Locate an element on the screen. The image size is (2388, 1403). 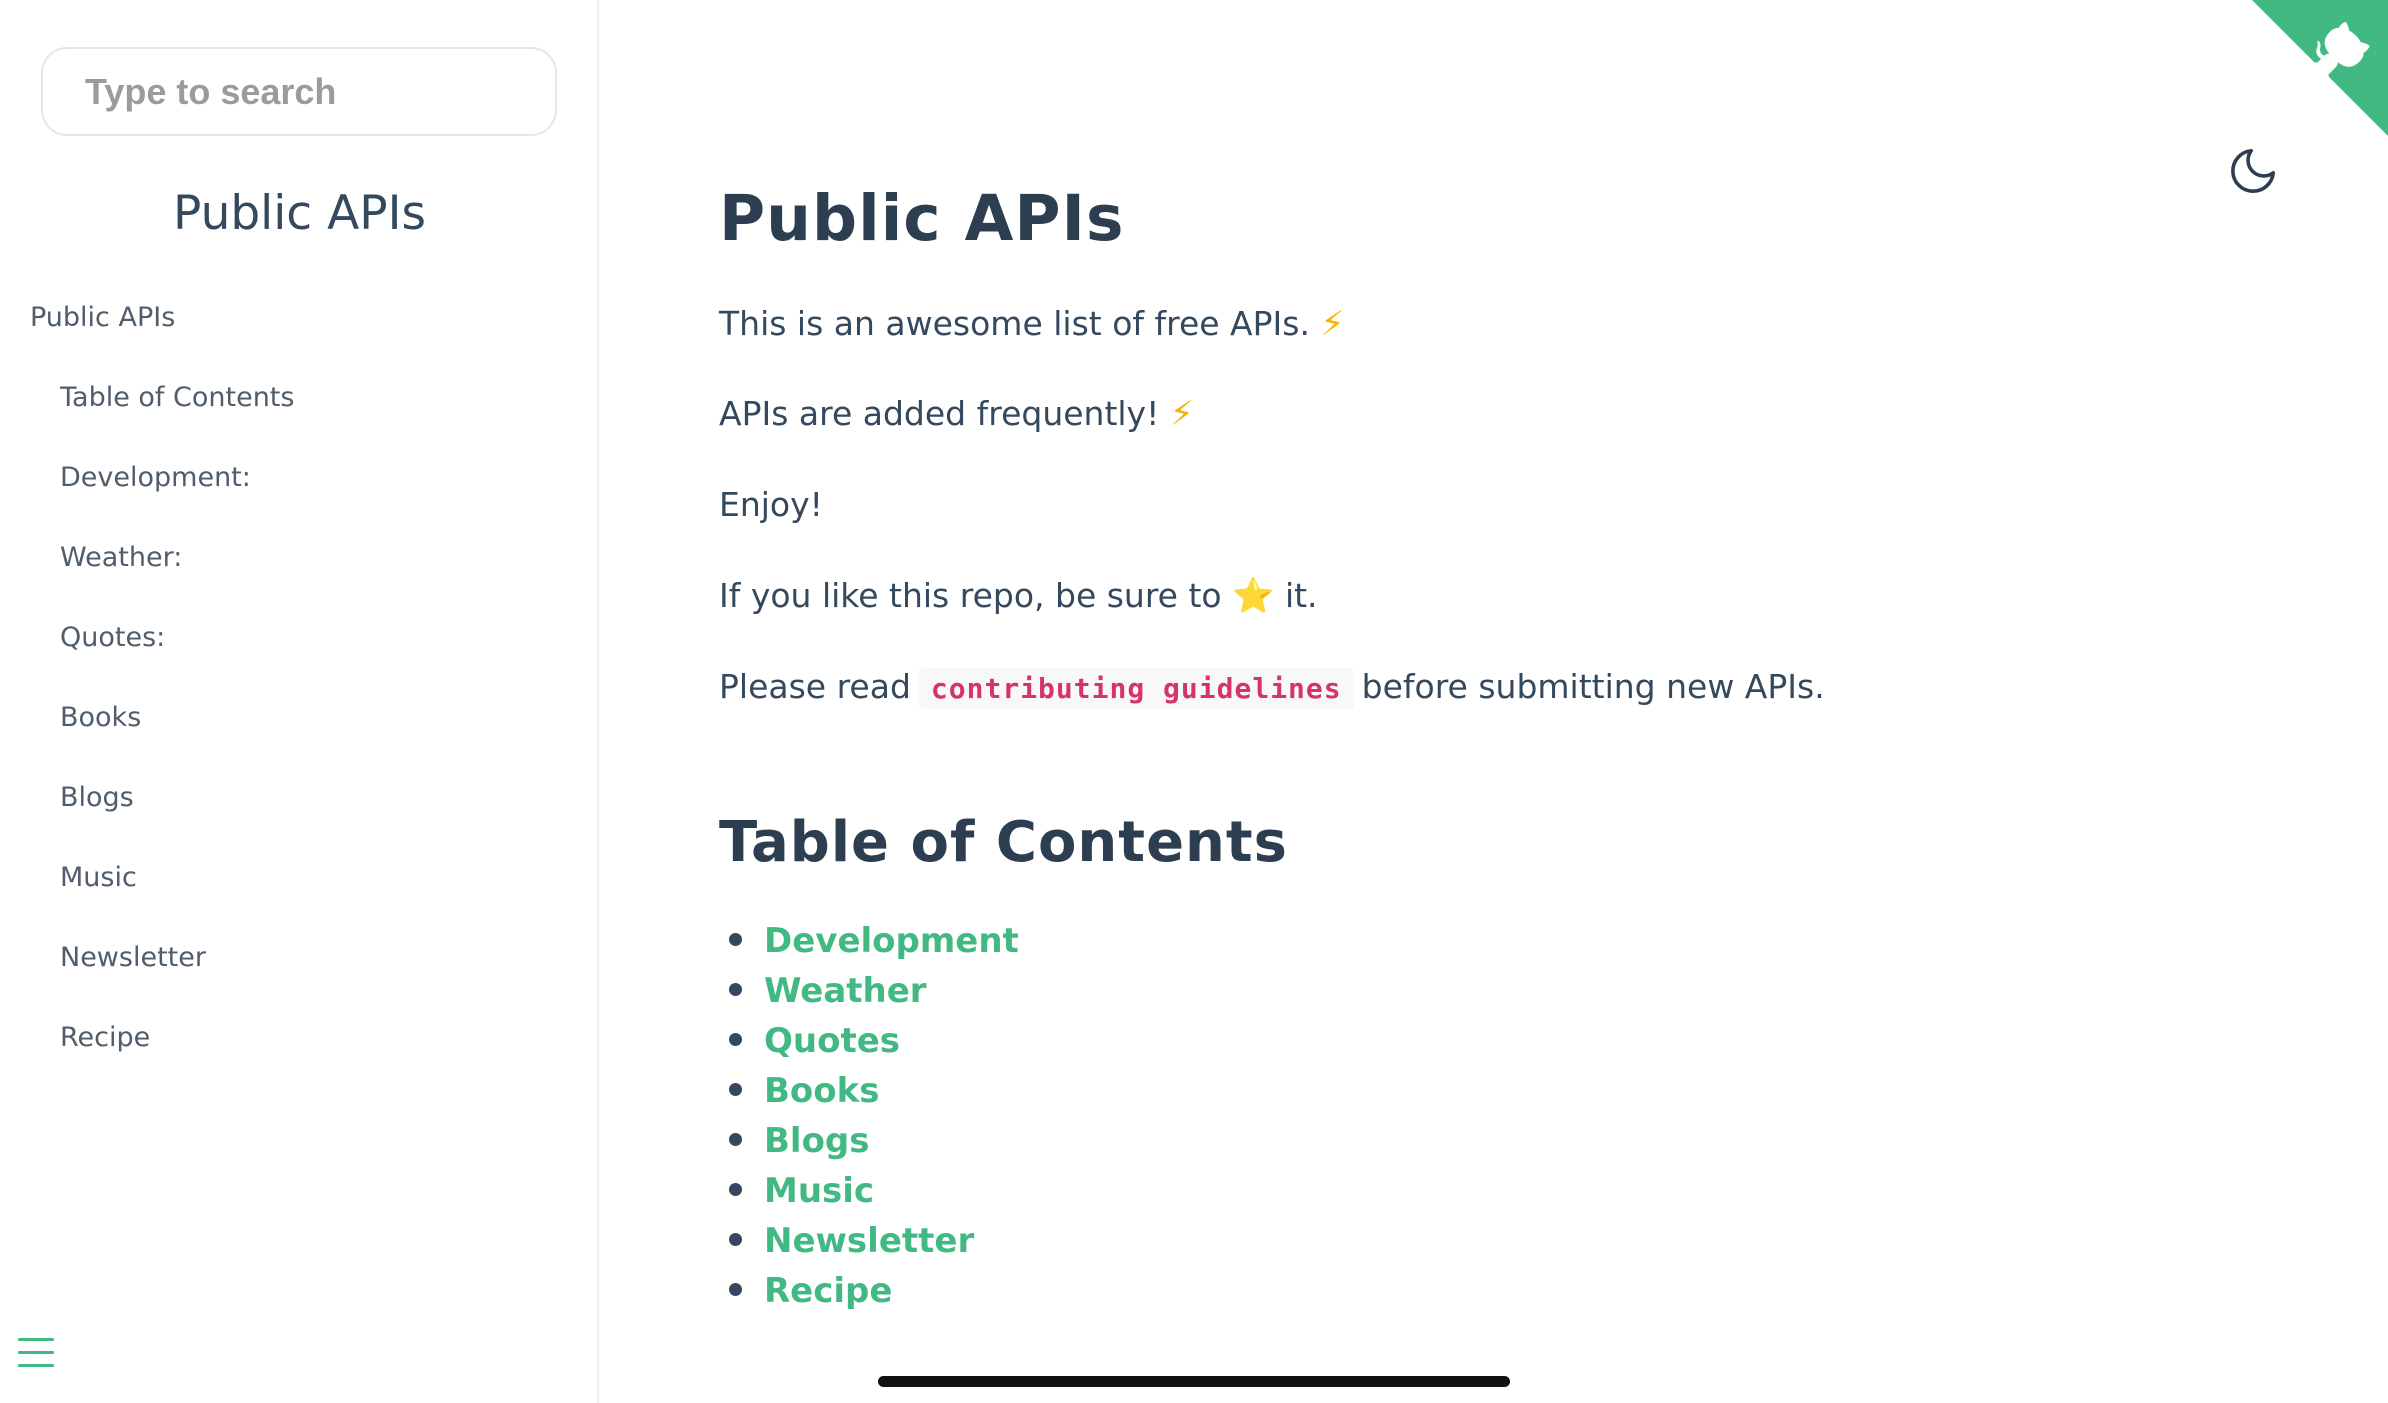
toc-link-blogs: Blogs is located at coordinates (817, 1141).